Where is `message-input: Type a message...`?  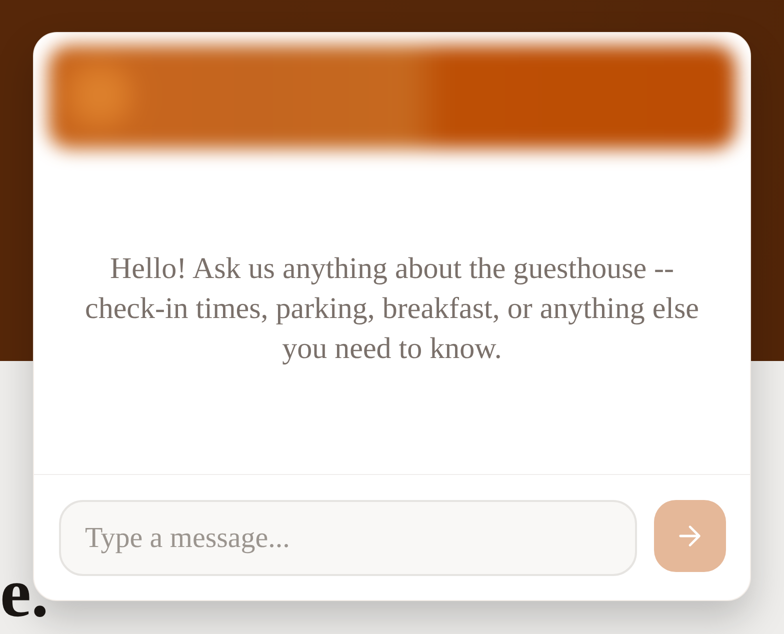
message-input: Type a message... is located at coordinates (348, 538).